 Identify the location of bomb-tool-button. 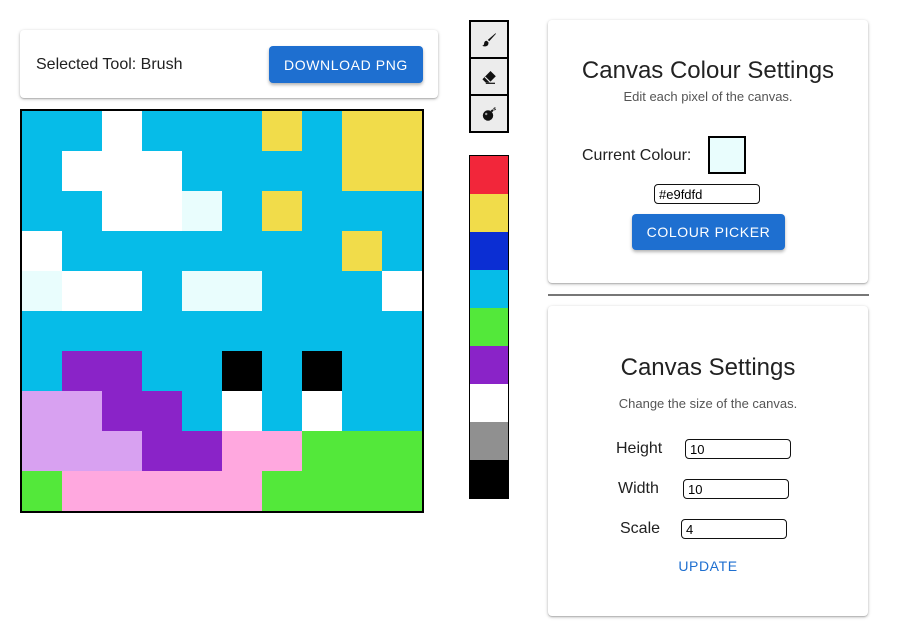
(489, 113).